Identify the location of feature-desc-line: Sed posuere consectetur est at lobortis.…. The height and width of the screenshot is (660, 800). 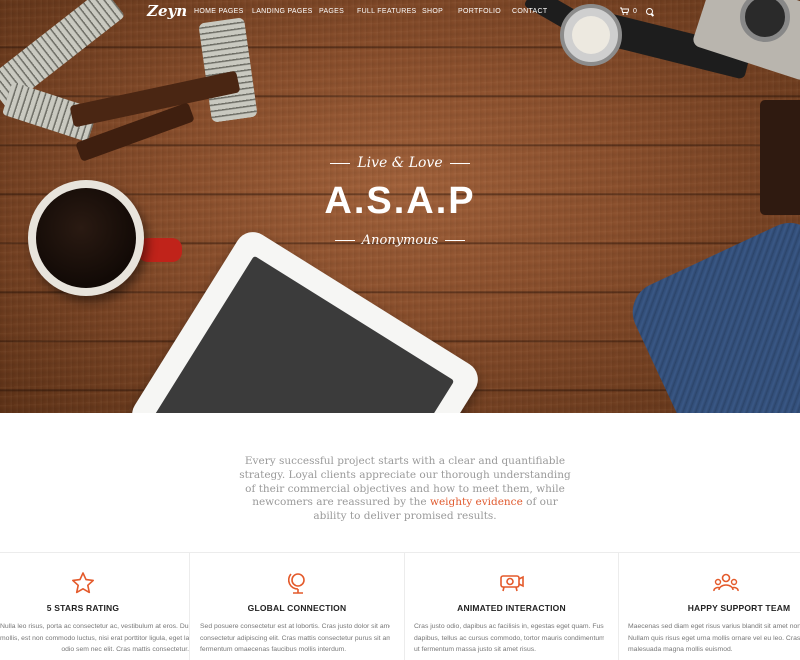
(295, 626).